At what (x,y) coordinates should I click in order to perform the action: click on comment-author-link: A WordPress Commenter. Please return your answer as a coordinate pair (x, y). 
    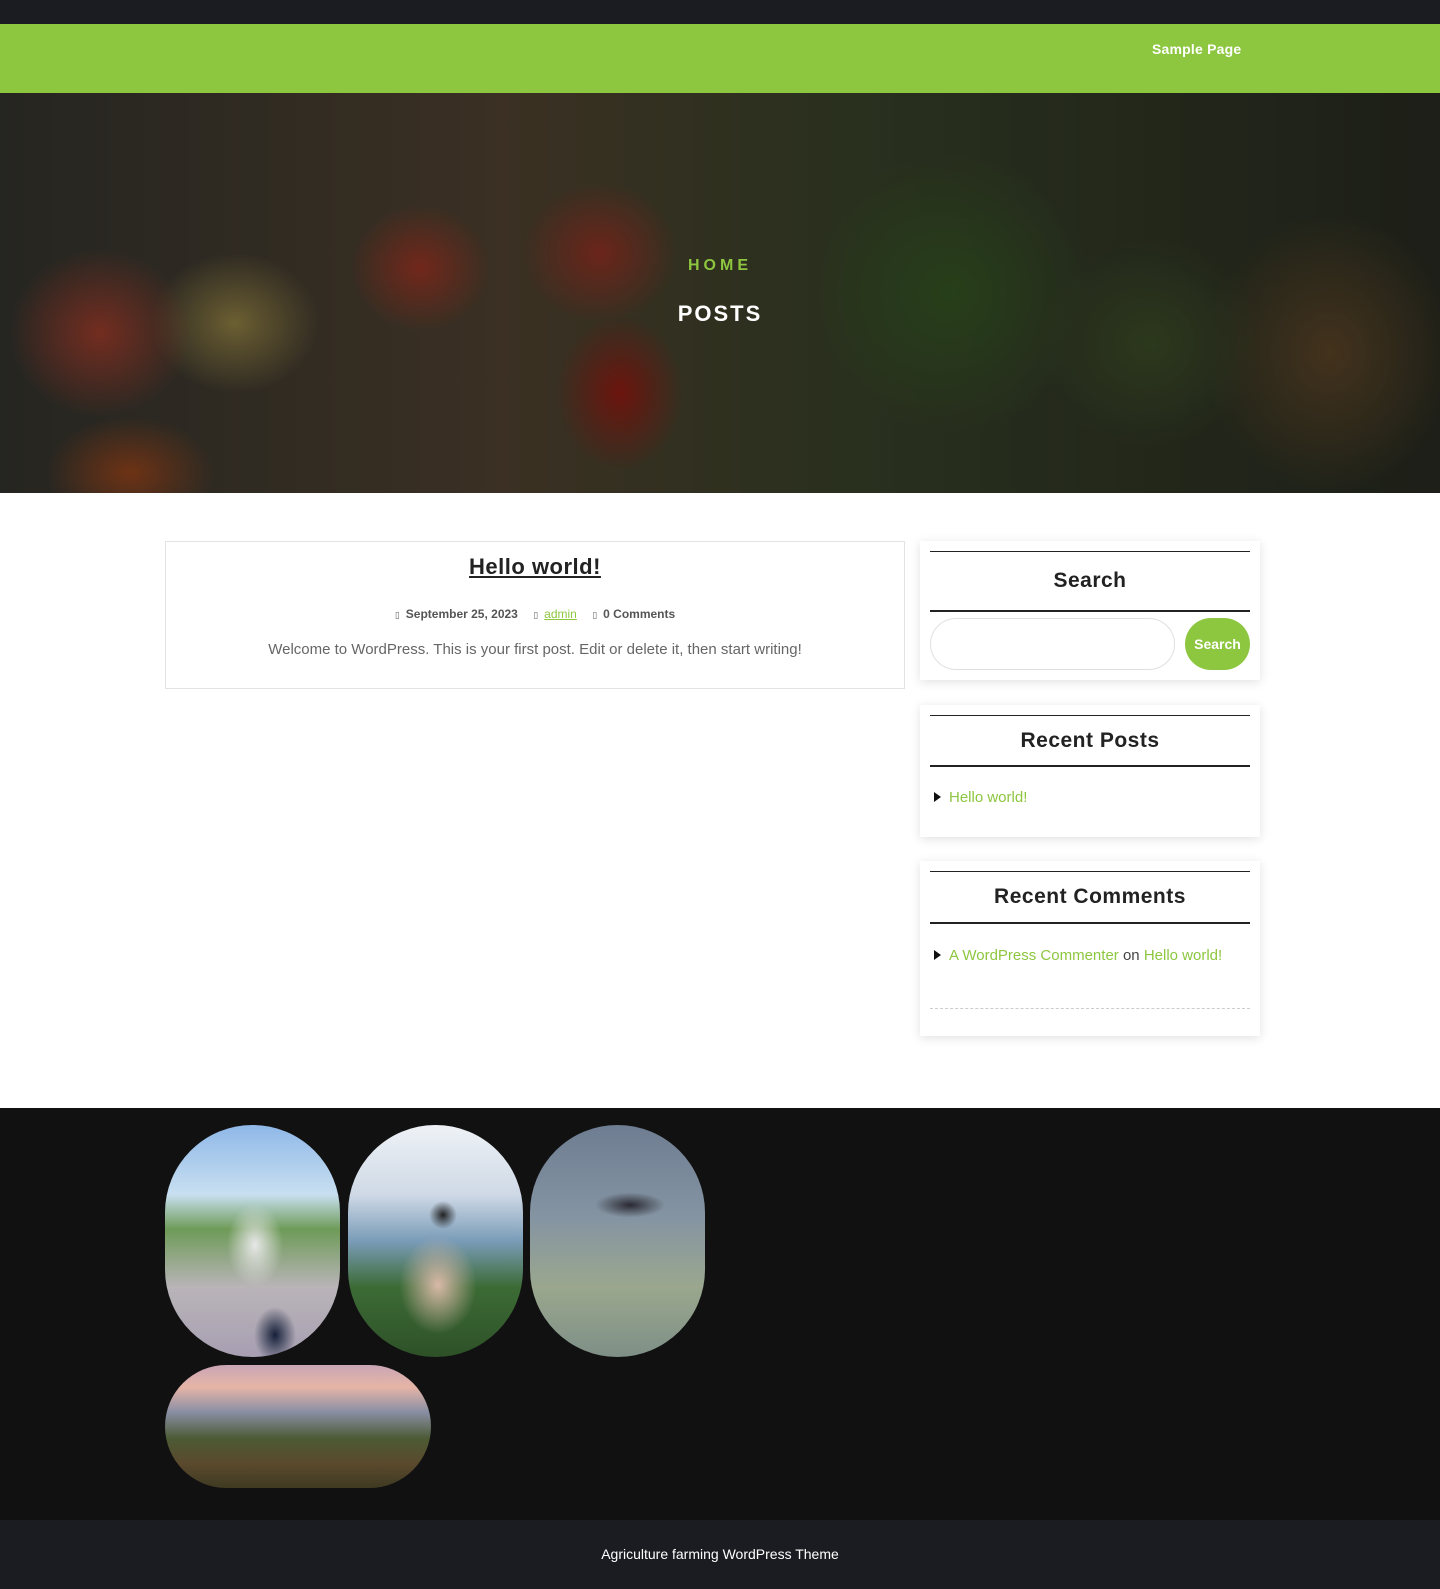
    Looking at the image, I should click on (1034, 955).